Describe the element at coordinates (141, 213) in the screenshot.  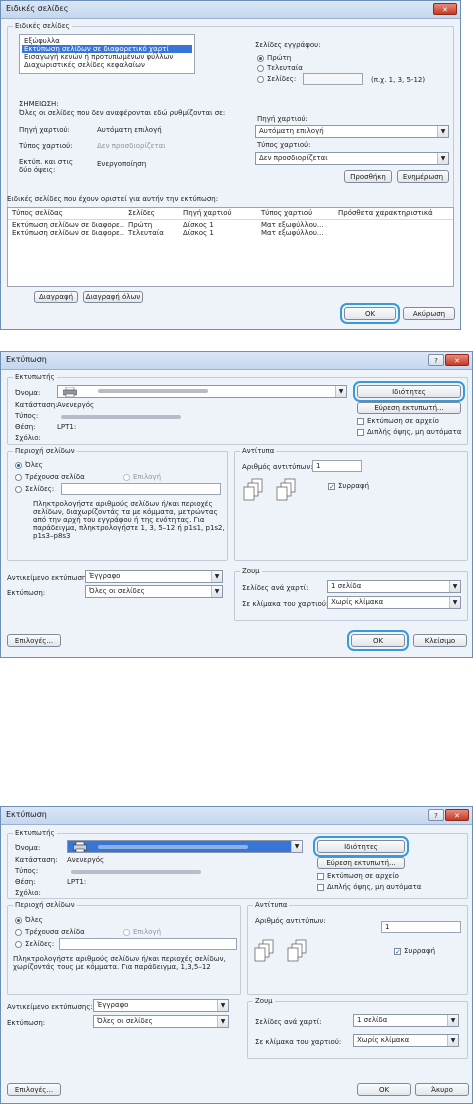
I see `column-header: Σελίδες` at that location.